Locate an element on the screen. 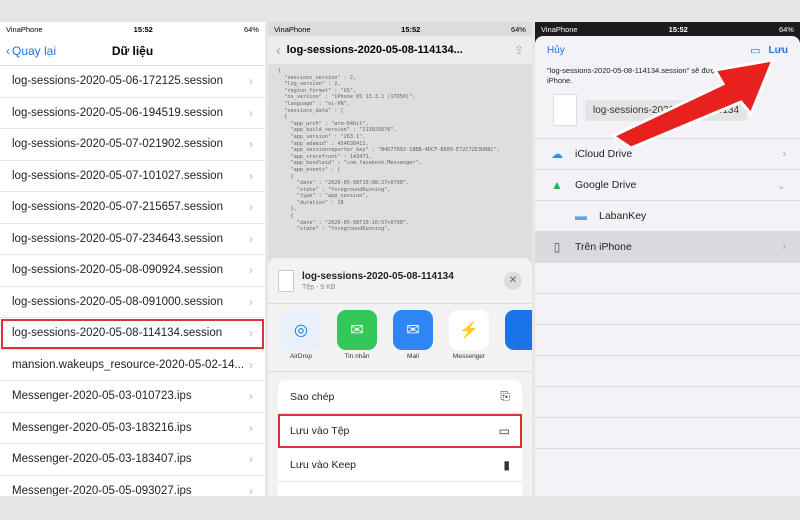  chevron-icon: ⌄ is located at coordinates (781, 185).